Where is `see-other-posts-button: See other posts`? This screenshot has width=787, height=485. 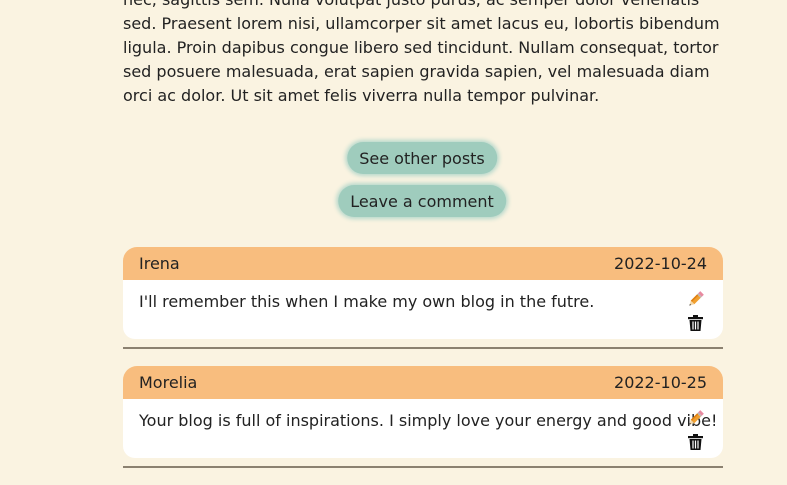 see-other-posts-button: See other posts is located at coordinates (422, 158).